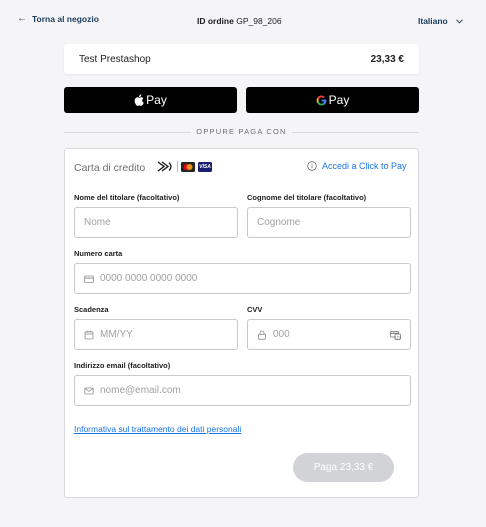 The image size is (486, 527). Describe the element at coordinates (165, 166) in the screenshot. I see `click-to-pay-icon` at that location.